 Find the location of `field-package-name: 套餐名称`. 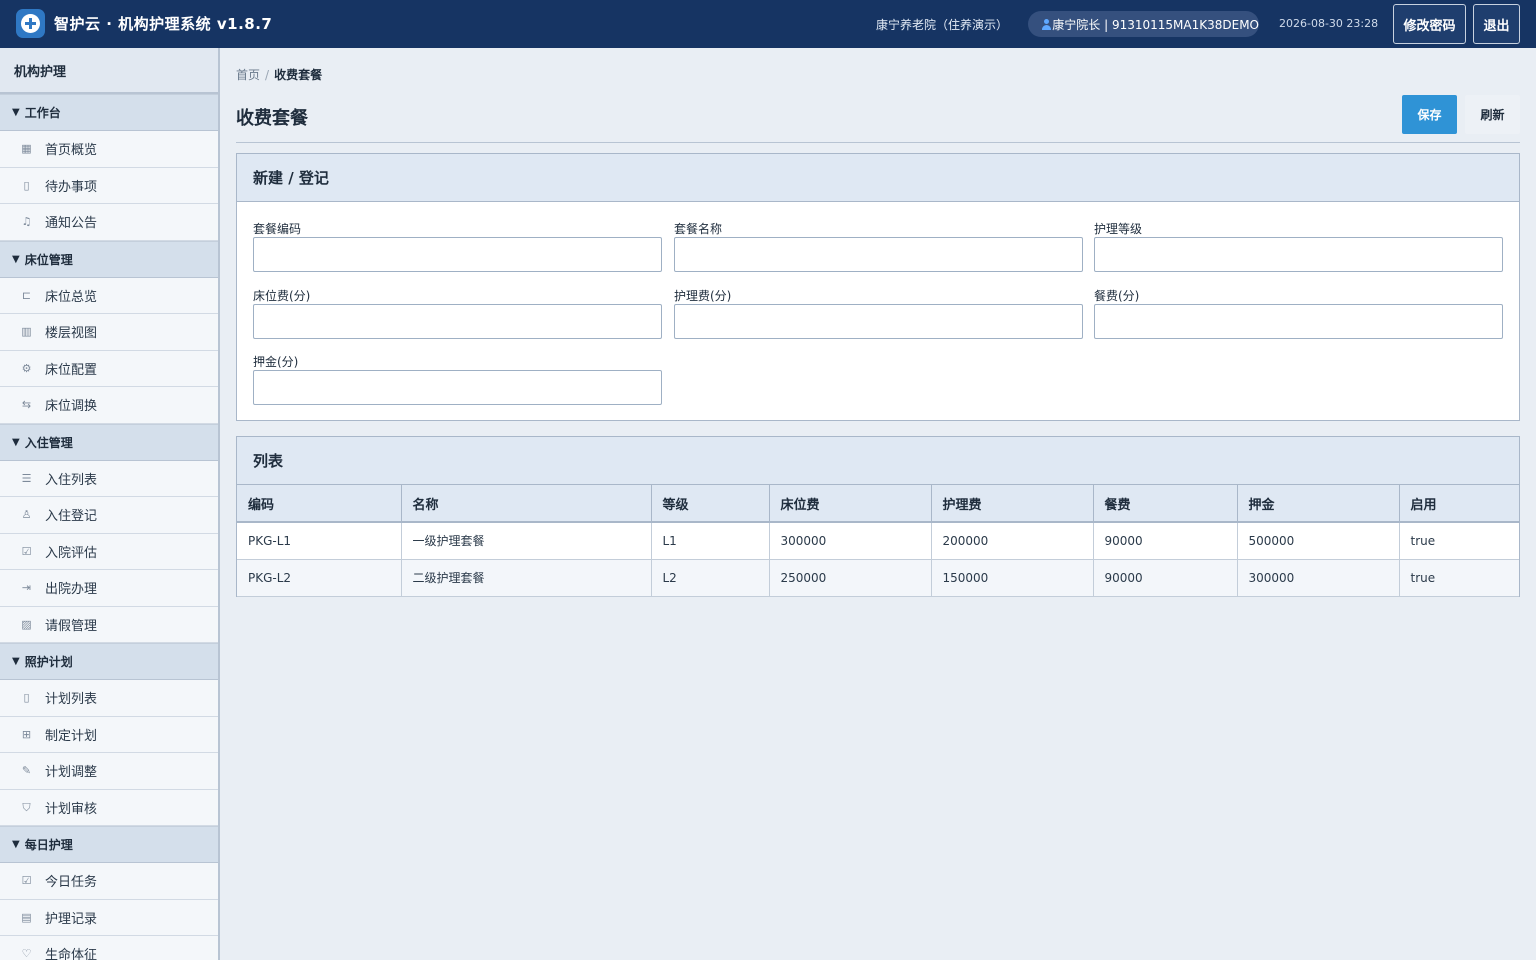

field-package-name: 套餐名称 is located at coordinates (878, 246).